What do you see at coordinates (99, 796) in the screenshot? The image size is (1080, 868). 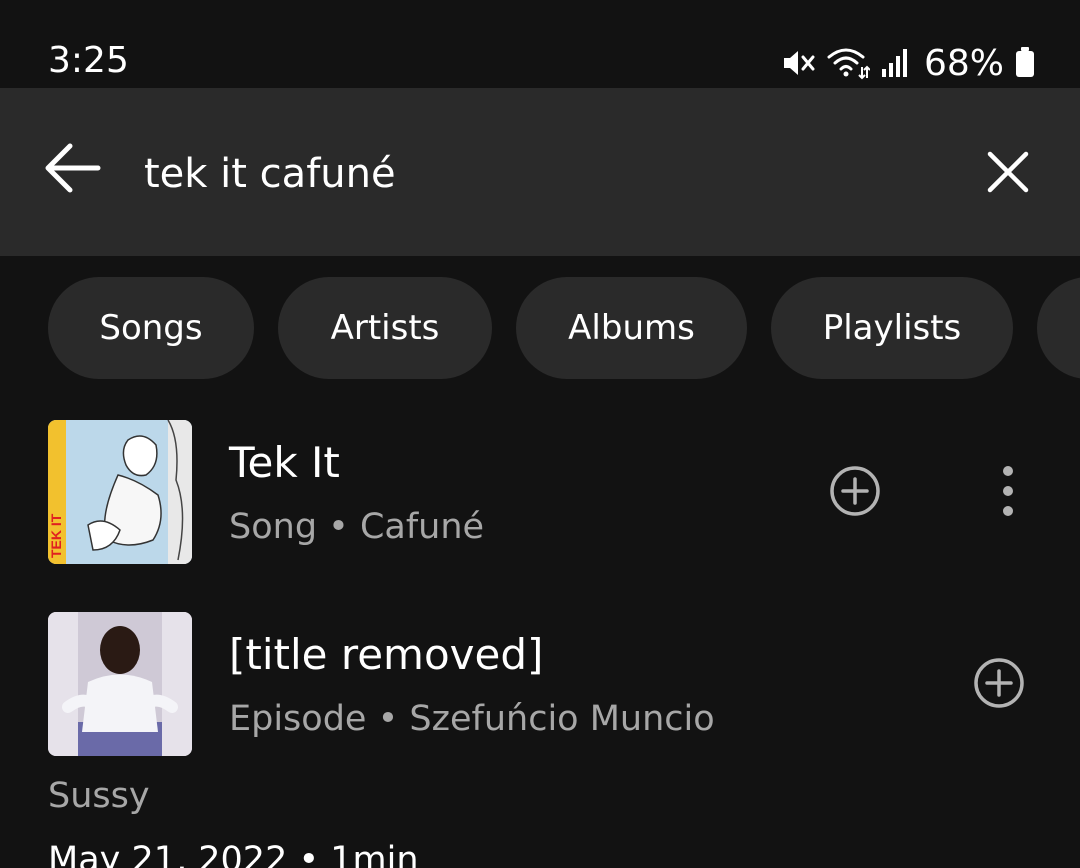 I see `episode-description: Sussy` at bounding box center [99, 796].